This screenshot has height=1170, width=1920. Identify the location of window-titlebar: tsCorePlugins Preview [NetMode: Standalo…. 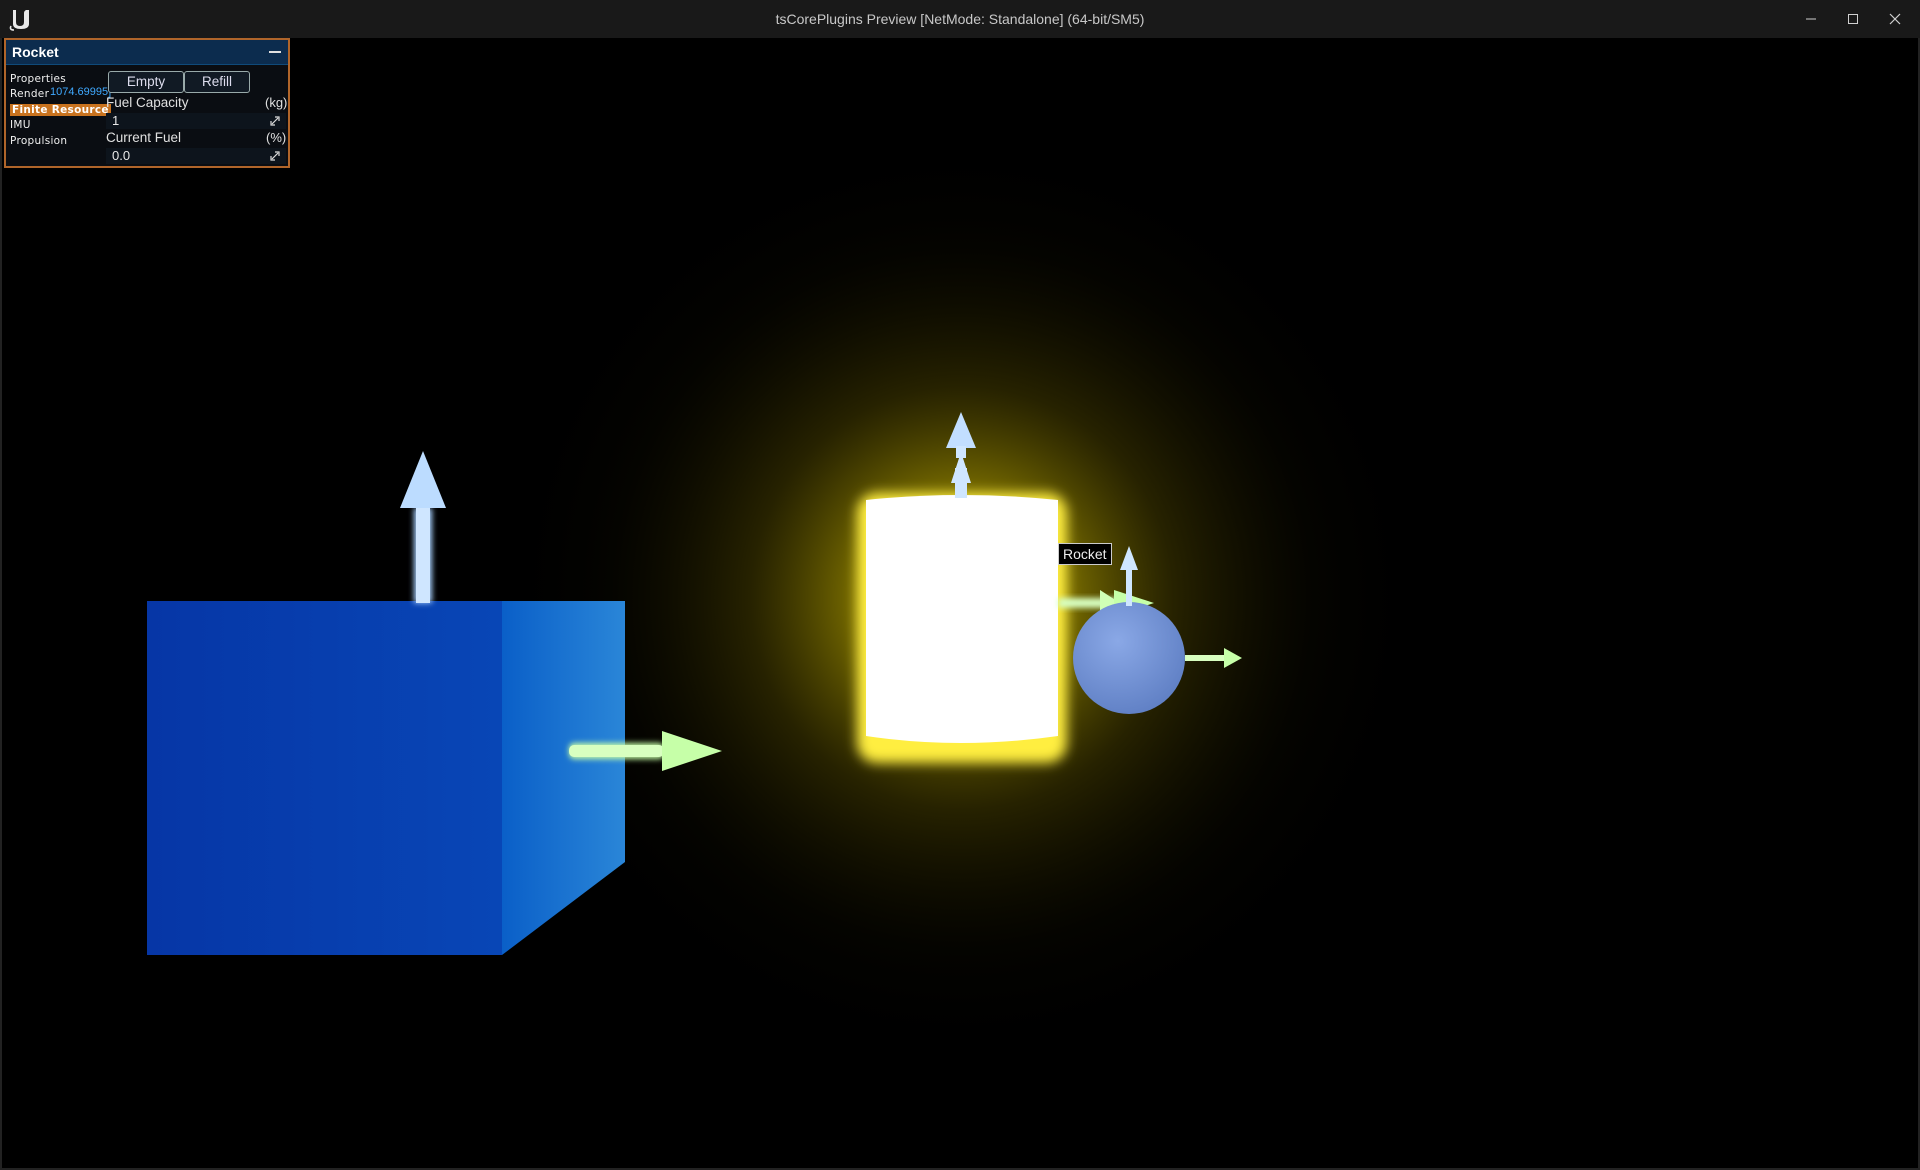
(960, 19).